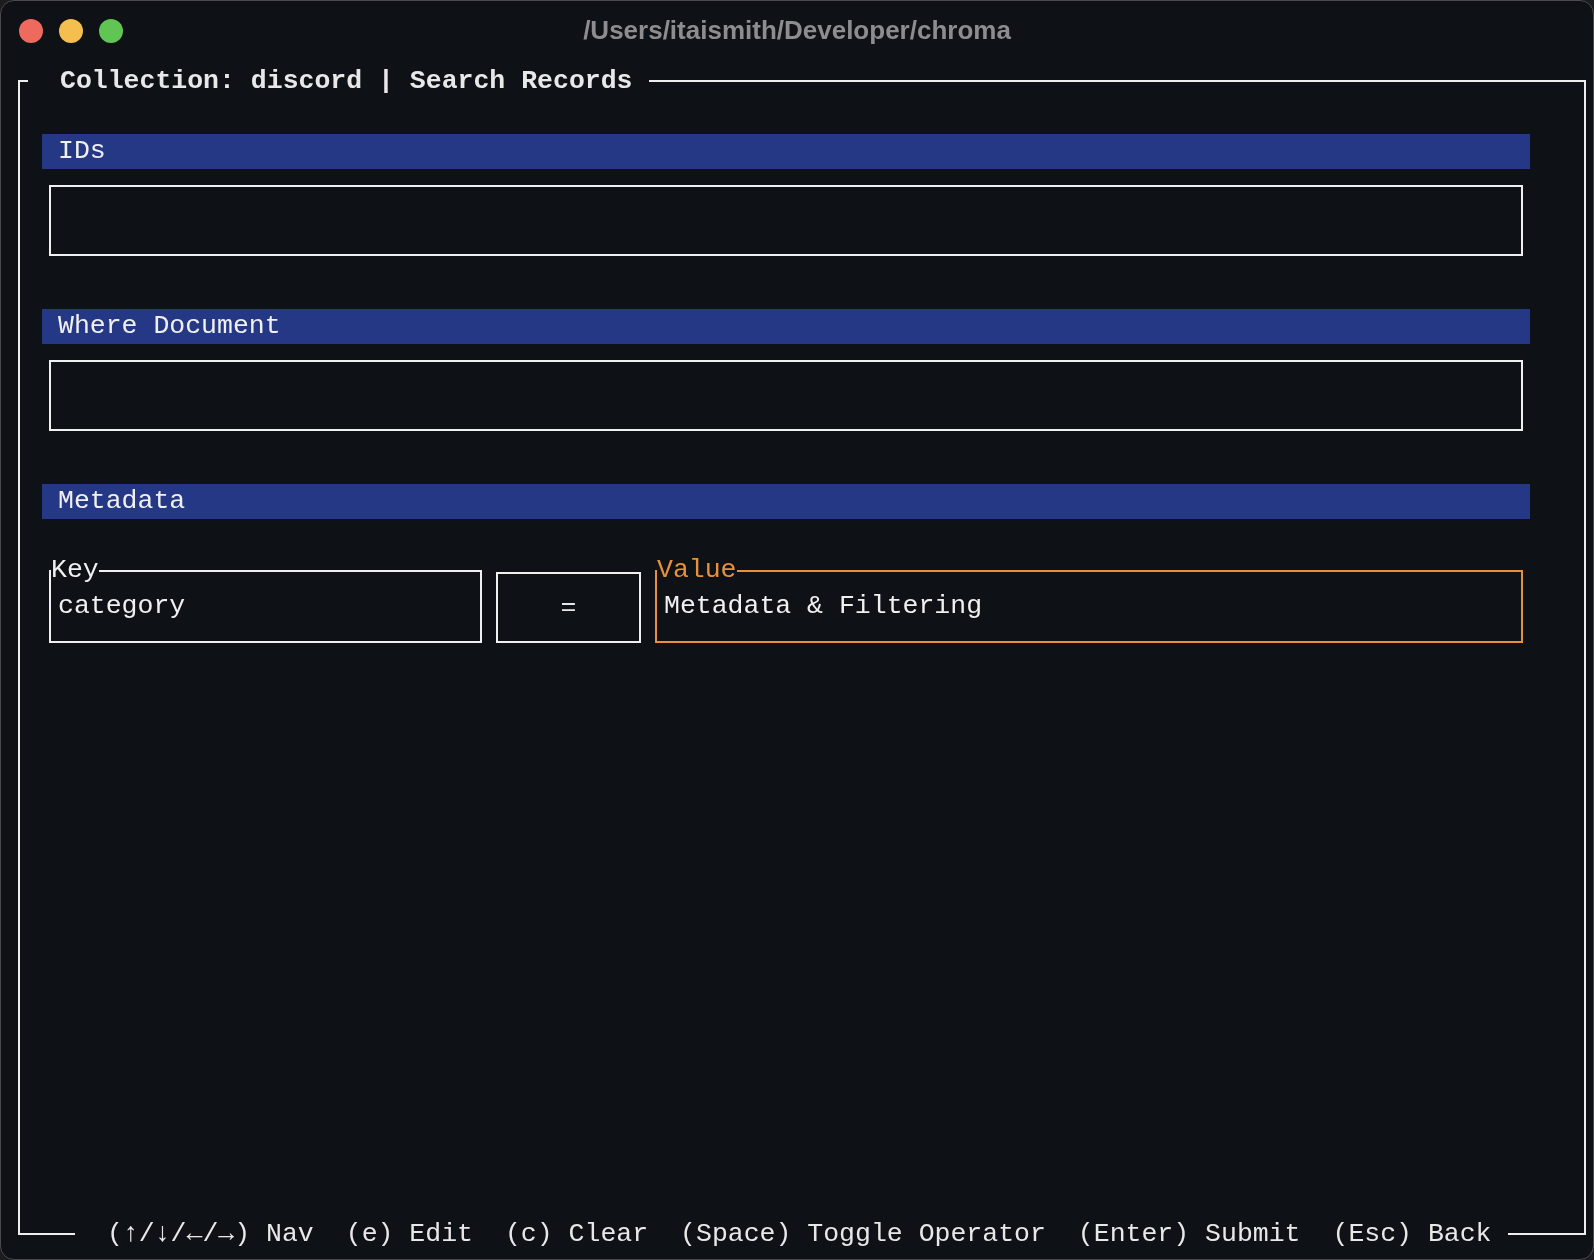 The image size is (1594, 1260). What do you see at coordinates (1412, 1234) in the screenshot?
I see `shortcut-hint: (Esc) Back` at bounding box center [1412, 1234].